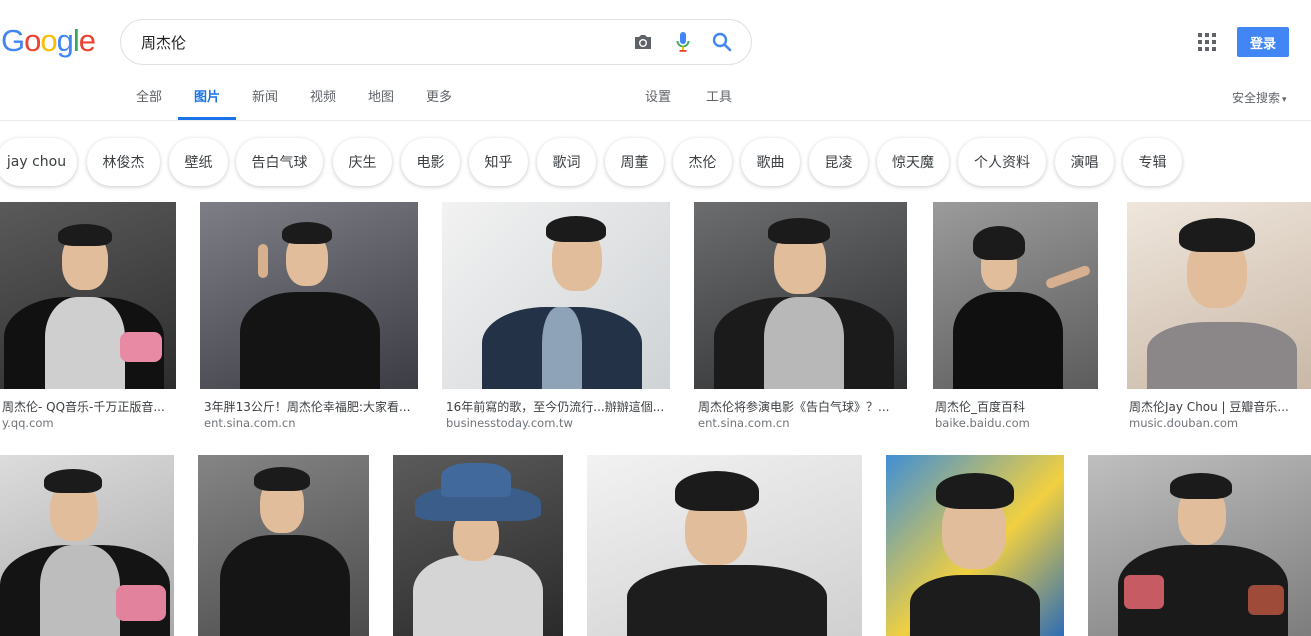 Image resolution: width=1311 pixels, height=636 pixels. I want to click on chip: 告白气球, so click(279, 162).